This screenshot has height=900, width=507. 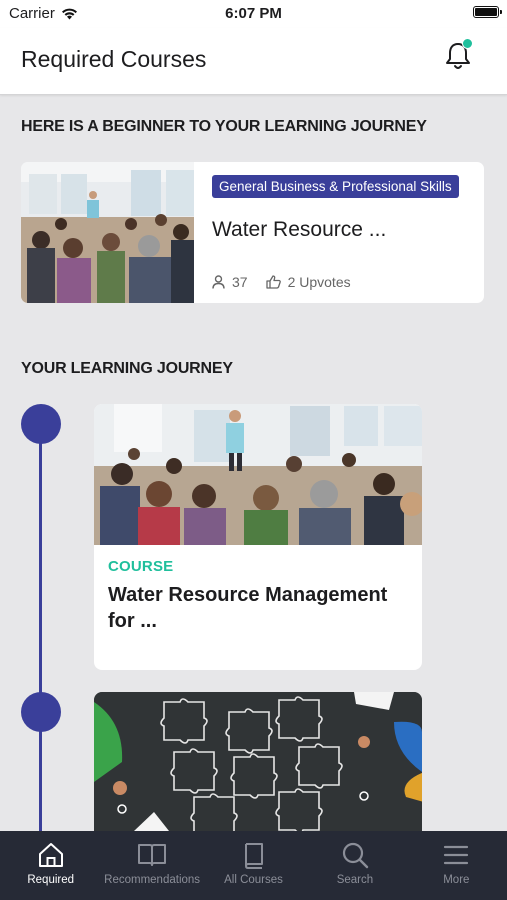 What do you see at coordinates (141, 566) in the screenshot?
I see `course-type-label: COURSE` at bounding box center [141, 566].